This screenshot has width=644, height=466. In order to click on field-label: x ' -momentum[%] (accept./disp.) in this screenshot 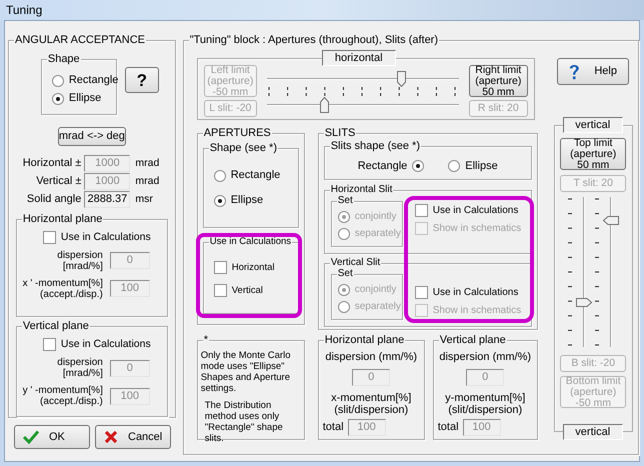, I will do `click(62, 289)`.